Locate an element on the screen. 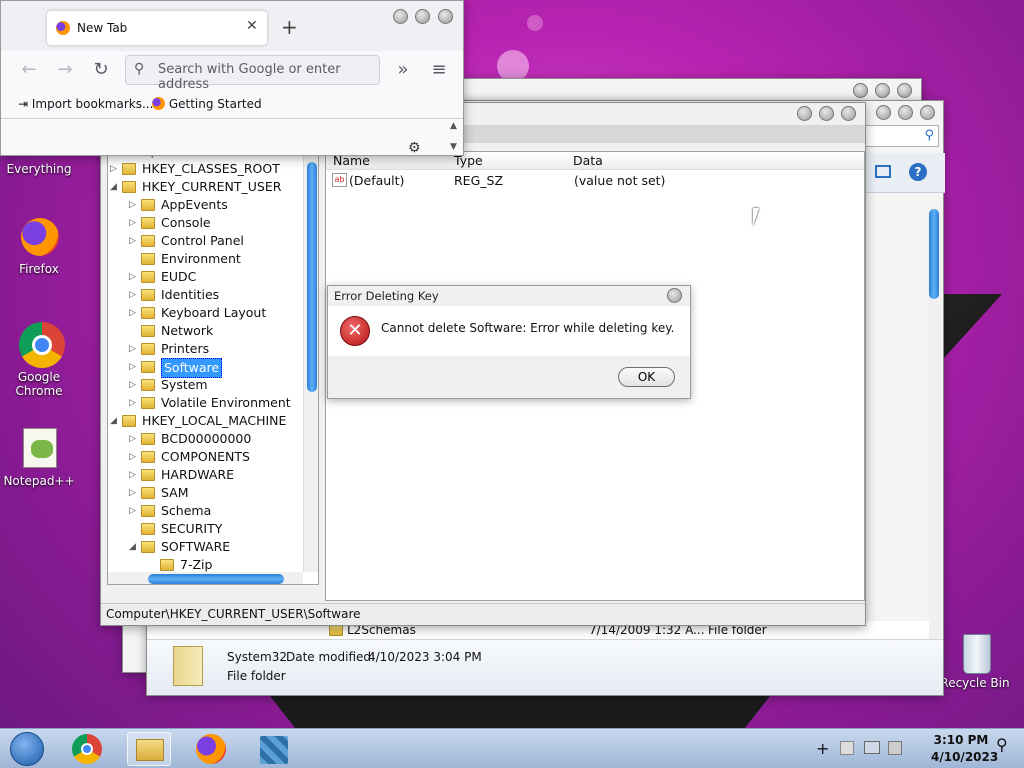 Image resolution: width=1024 pixels, height=768 pixels. dialog-close-button is located at coordinates (674, 295).